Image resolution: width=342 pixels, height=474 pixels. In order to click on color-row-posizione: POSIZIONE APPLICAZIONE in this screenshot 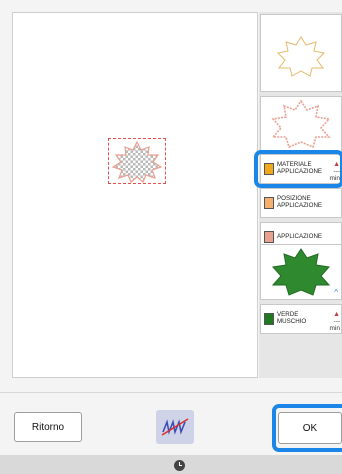, I will do `click(301, 203)`.